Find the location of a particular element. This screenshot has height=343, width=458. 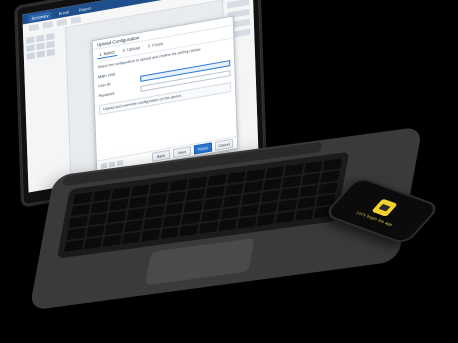

finish-button: Finish is located at coordinates (203, 148).